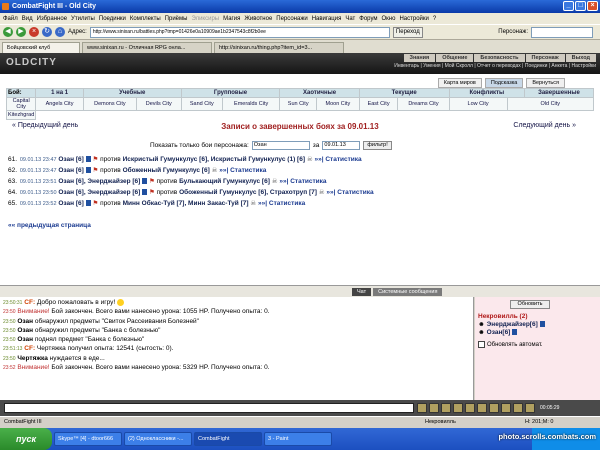 The width and height of the screenshot is (600, 450). What do you see at coordinates (176, 19) in the screenshot?
I see `menu-techniques: Приёмы` at bounding box center [176, 19].